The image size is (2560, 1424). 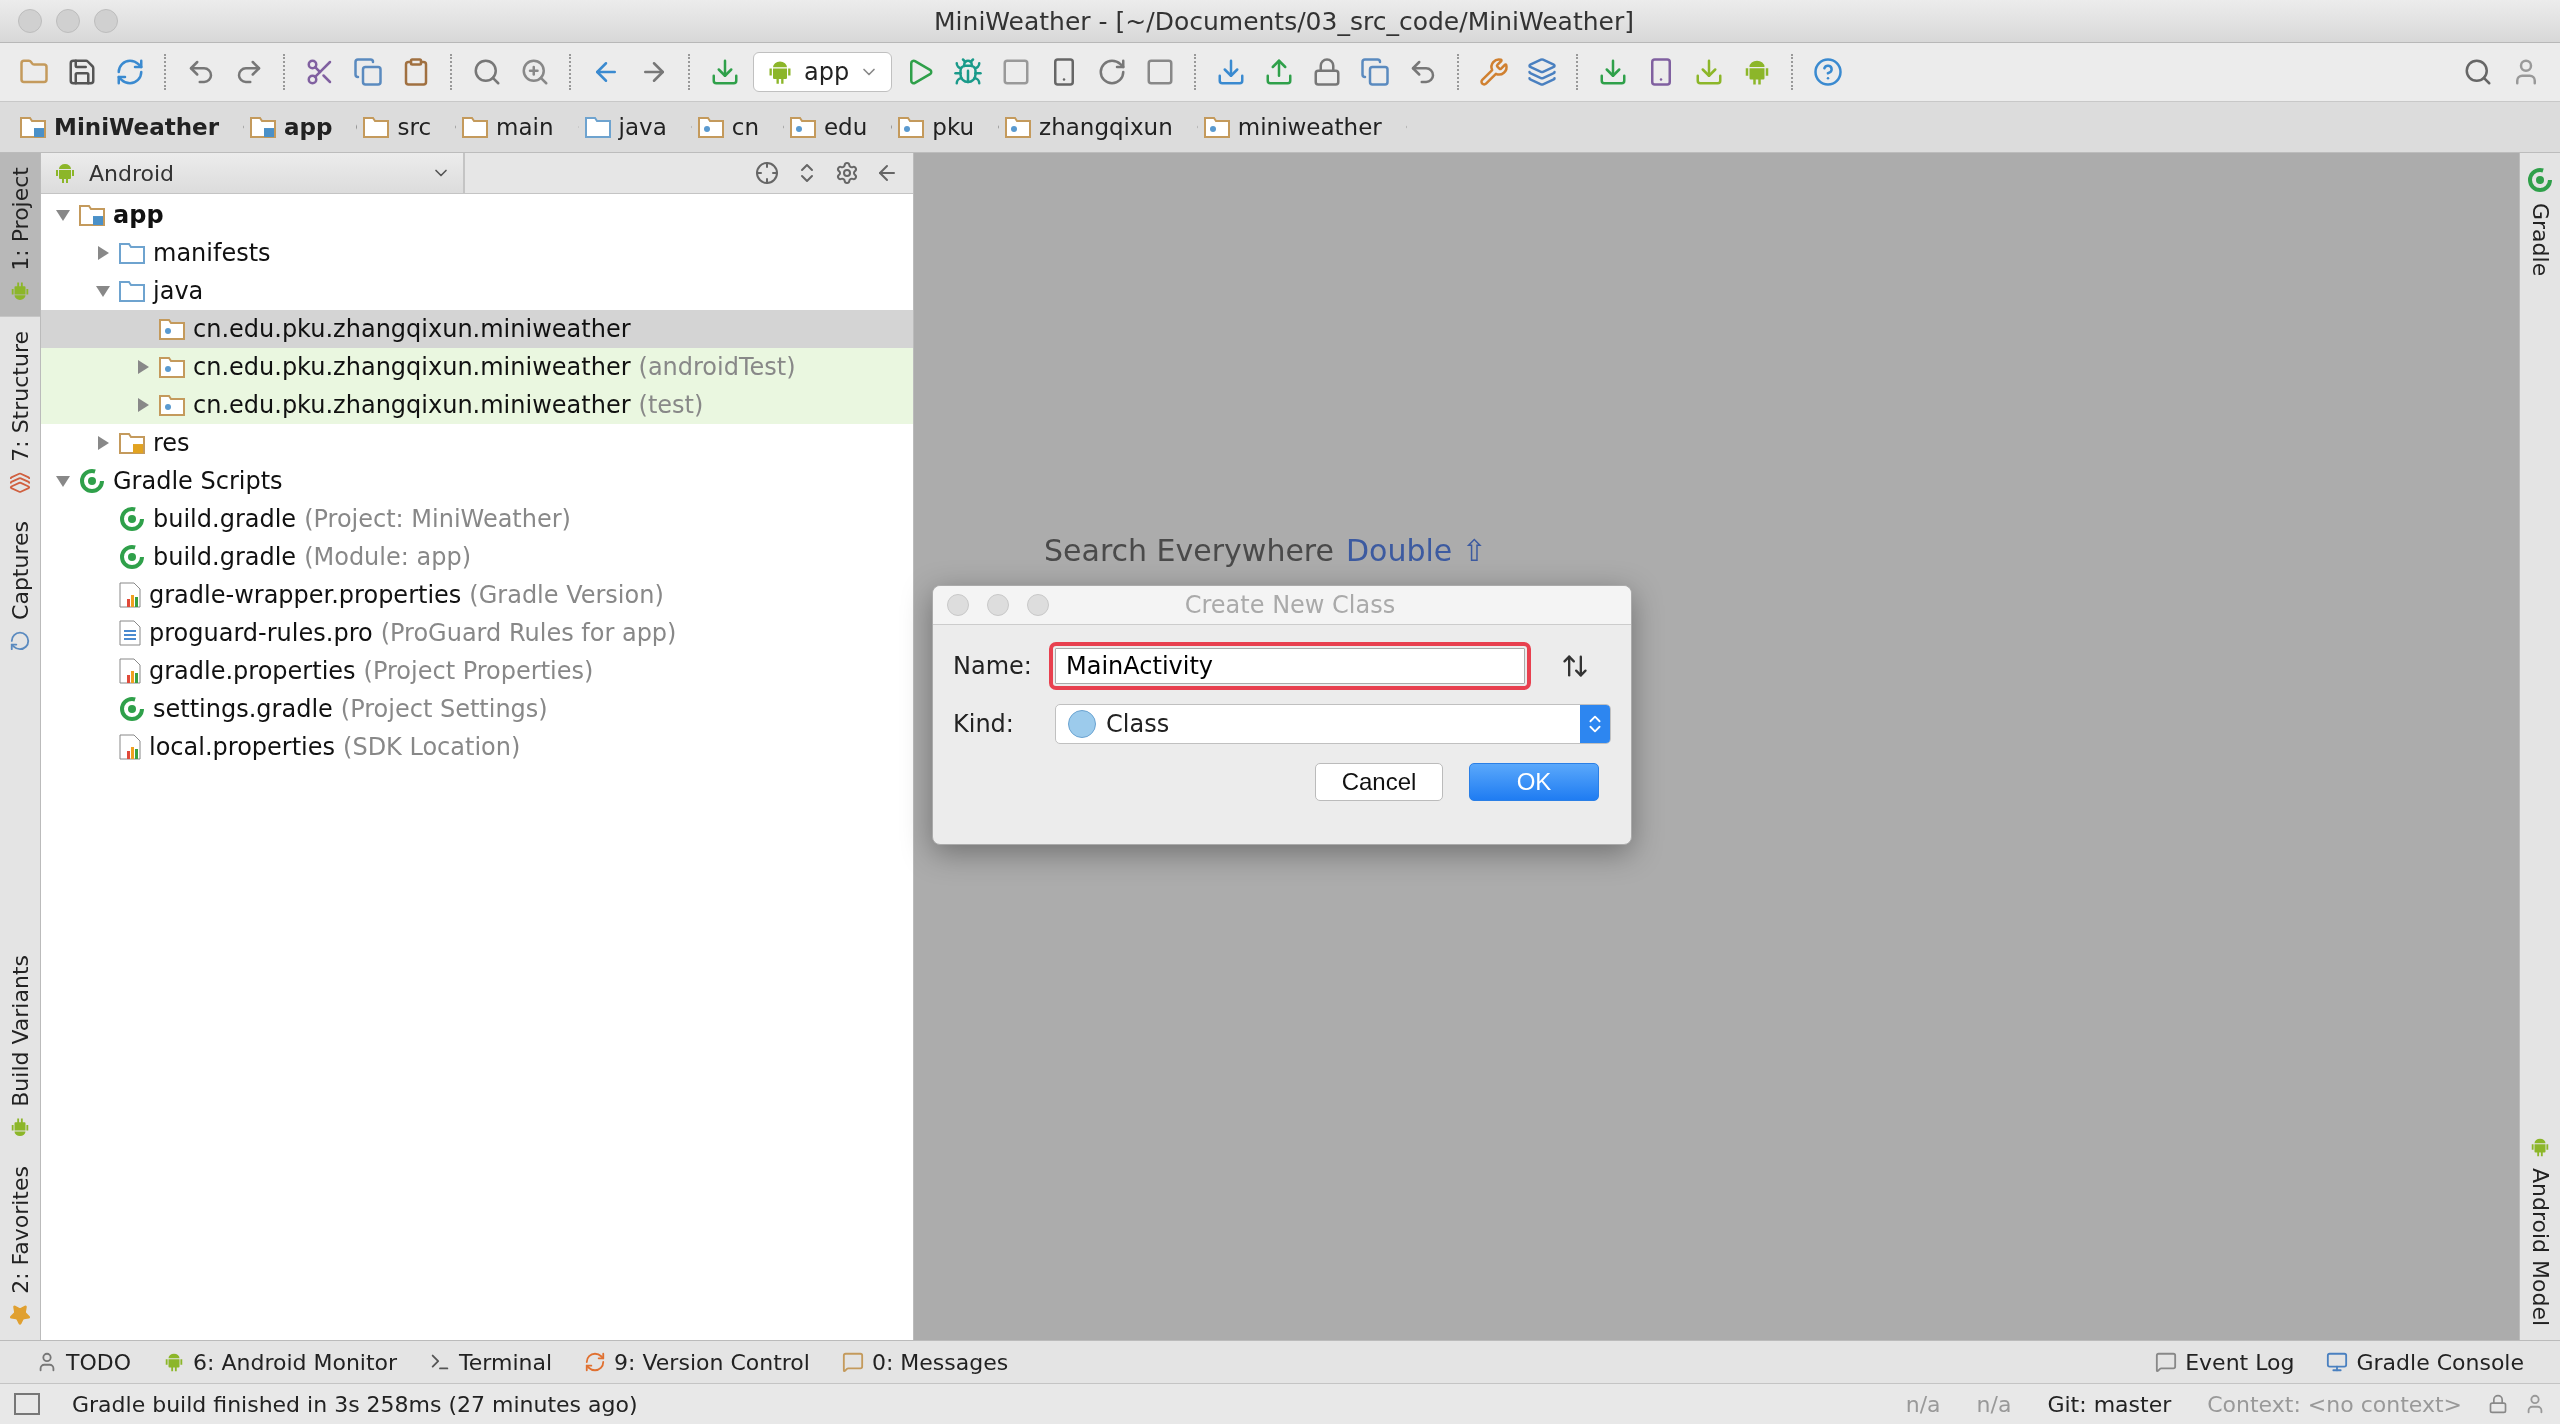 What do you see at coordinates (280, 1362) in the screenshot?
I see `tool-window-button: 6: Android Monitor` at bounding box center [280, 1362].